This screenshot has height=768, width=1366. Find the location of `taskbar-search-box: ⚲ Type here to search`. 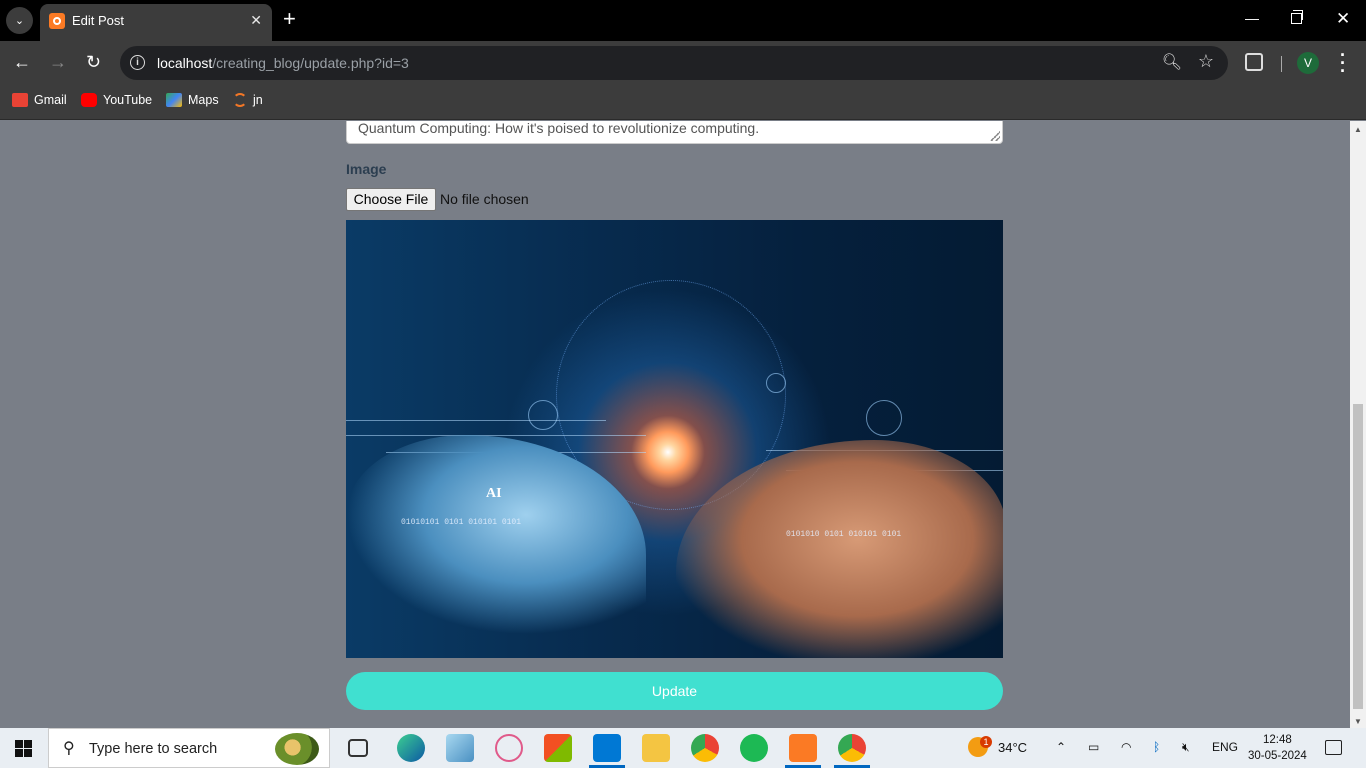

taskbar-search-box: ⚲ Type here to search is located at coordinates (189, 748).